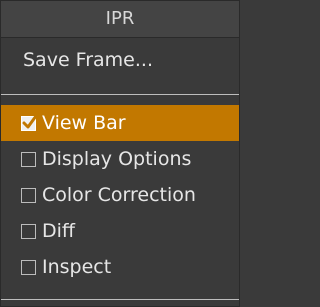  I want to click on menu-item-label: View Bar, so click(84, 123).